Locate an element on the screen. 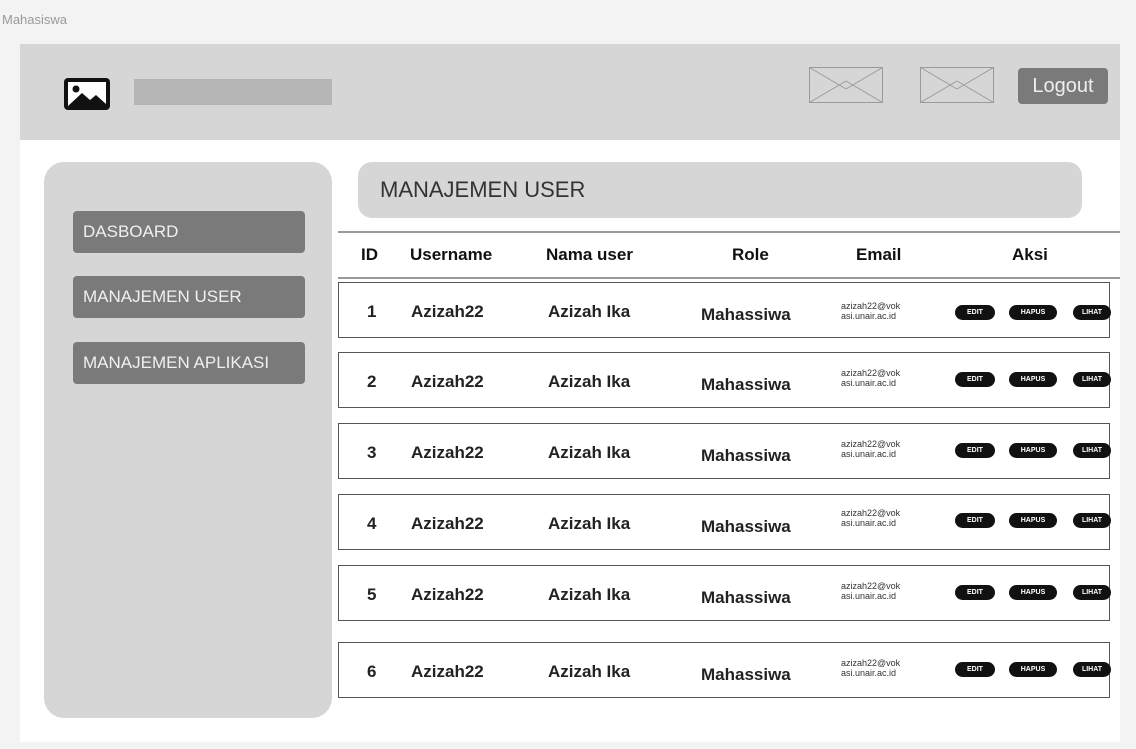  image-icon is located at coordinates (87, 94).